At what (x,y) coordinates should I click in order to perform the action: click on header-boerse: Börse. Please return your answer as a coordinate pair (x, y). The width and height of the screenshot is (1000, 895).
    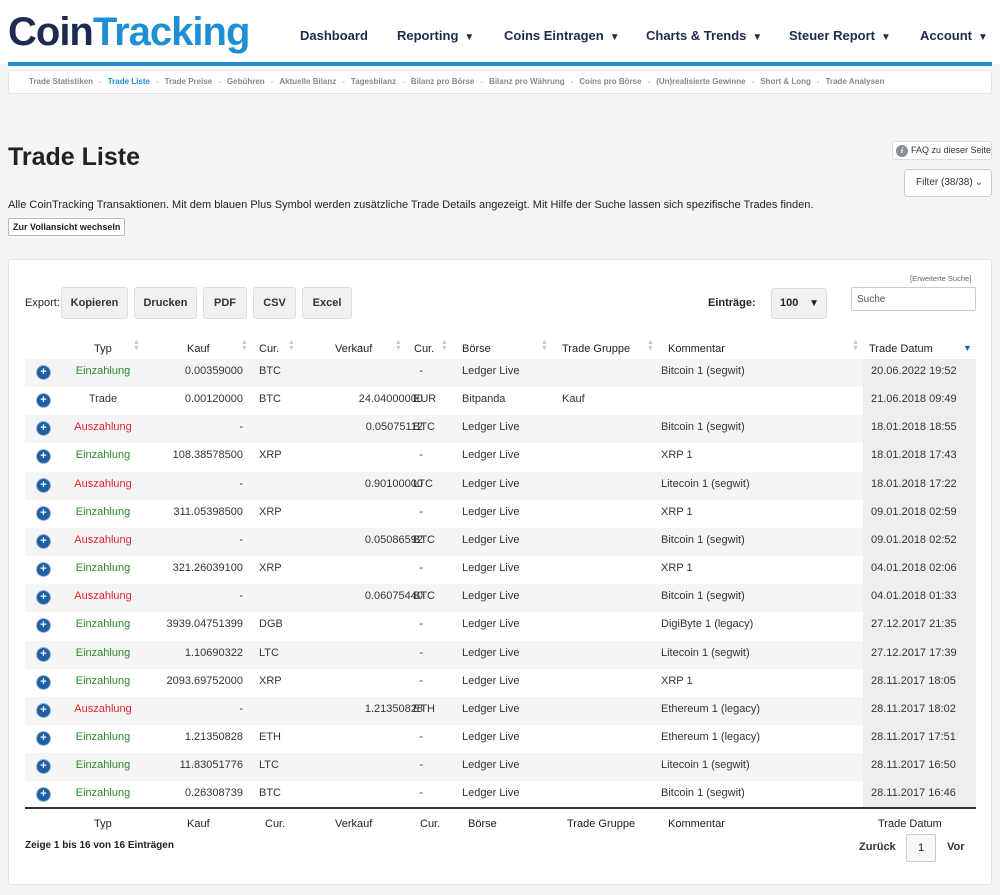
    Looking at the image, I should click on (476, 349).